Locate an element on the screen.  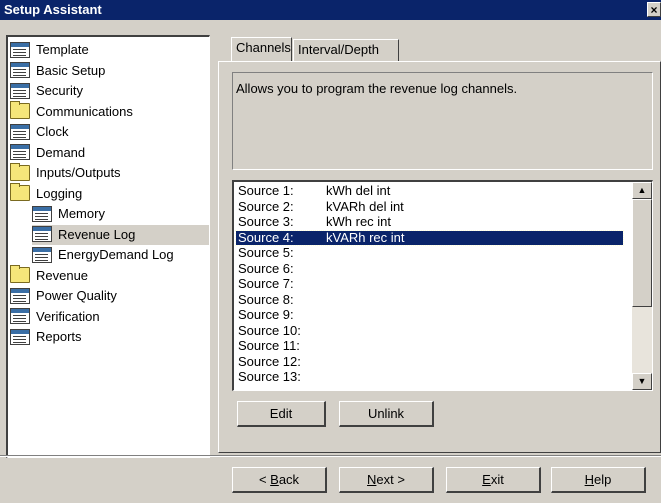
tree-item: Reports is located at coordinates (109, 337).